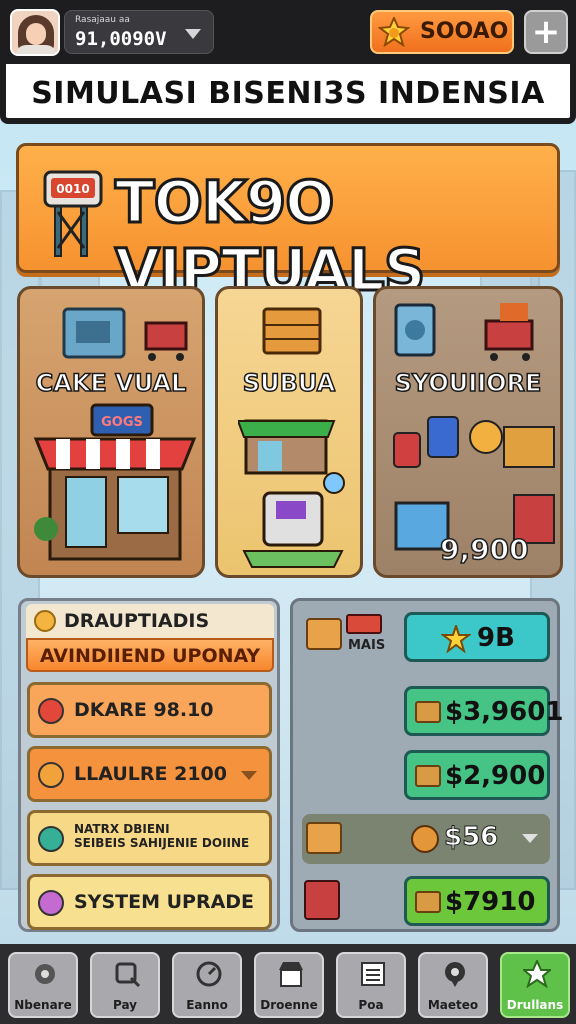  Describe the element at coordinates (484, 549) in the screenshot. I see `card-price: 9,900` at that location.